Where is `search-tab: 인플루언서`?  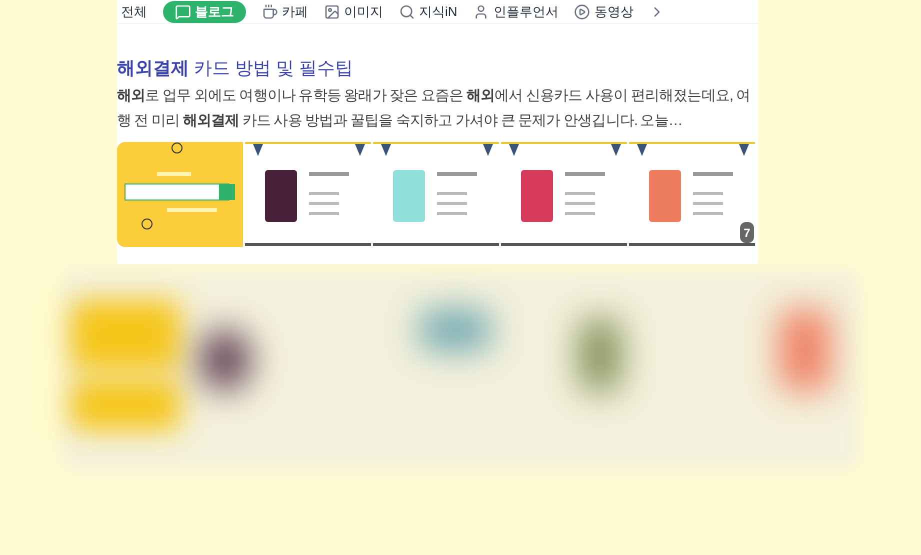 search-tab: 인플루언서 is located at coordinates (515, 11).